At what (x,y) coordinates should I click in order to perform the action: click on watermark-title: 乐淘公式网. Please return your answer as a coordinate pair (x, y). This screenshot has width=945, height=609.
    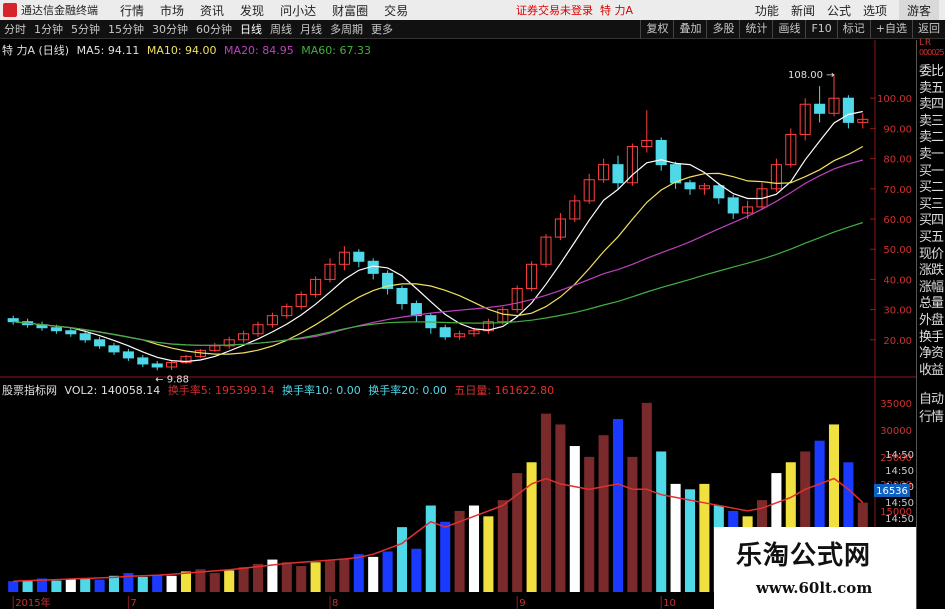
    Looking at the image, I should click on (804, 556).